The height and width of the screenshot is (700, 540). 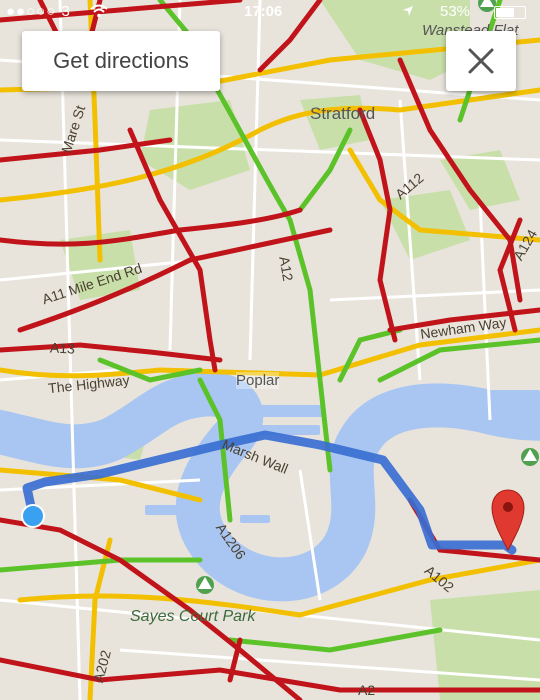 I want to click on close-icon, so click(x=481, y=61).